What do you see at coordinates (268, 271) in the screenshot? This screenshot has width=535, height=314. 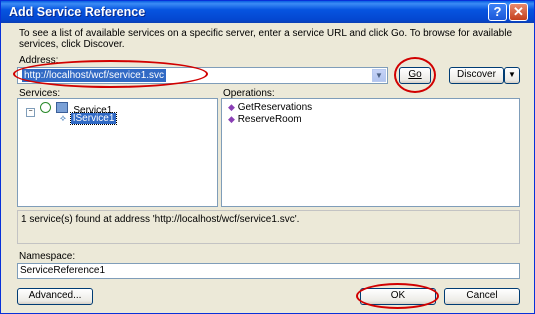 I see `namespace-input: ServiceReference1` at bounding box center [268, 271].